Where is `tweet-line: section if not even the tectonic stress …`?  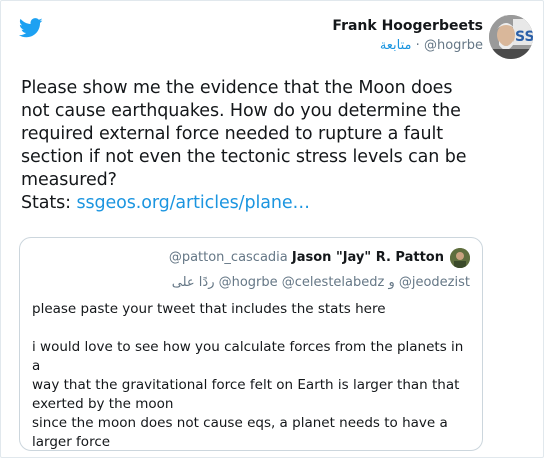 tweet-line: section if not even the tectonic stress … is located at coordinates (244, 157).